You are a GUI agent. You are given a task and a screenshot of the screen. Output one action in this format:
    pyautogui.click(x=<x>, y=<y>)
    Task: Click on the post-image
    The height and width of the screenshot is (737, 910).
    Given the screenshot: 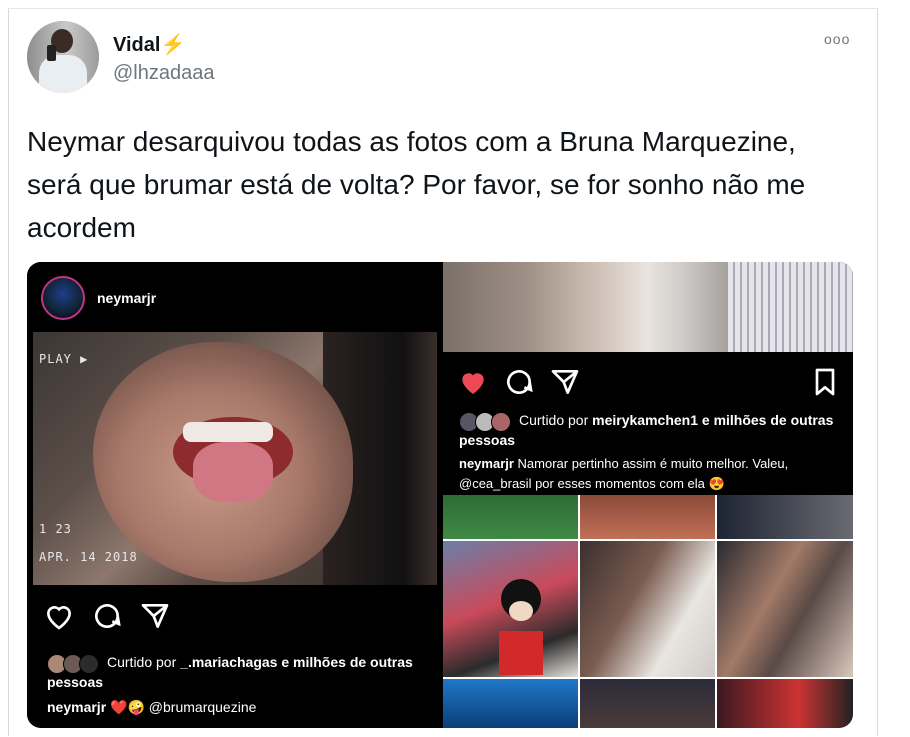 What is the action you would take?
    pyautogui.click(x=648, y=307)
    